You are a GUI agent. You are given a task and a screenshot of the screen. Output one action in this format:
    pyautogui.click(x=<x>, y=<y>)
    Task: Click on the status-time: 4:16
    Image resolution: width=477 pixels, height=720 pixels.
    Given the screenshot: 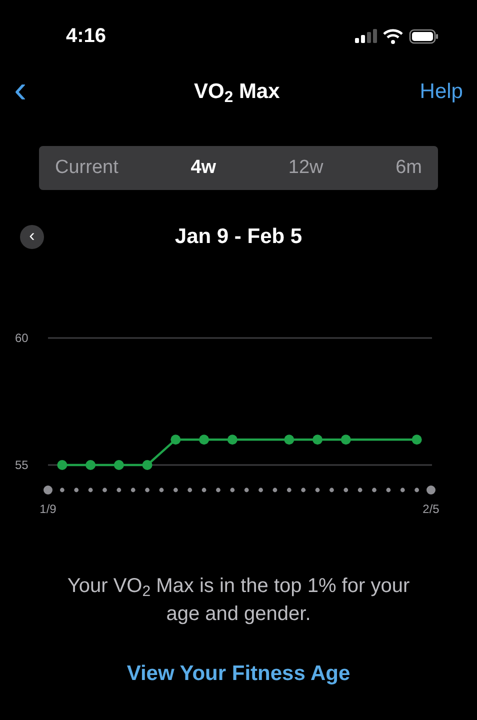 What is the action you would take?
    pyautogui.click(x=86, y=36)
    